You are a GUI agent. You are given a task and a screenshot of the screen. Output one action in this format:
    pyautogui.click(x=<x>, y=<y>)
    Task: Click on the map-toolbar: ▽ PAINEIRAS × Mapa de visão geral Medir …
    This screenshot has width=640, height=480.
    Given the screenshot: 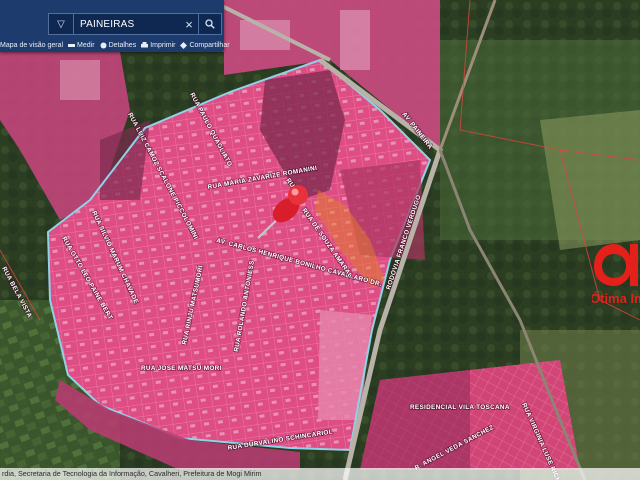 What is the action you would take?
    pyautogui.click(x=115, y=26)
    